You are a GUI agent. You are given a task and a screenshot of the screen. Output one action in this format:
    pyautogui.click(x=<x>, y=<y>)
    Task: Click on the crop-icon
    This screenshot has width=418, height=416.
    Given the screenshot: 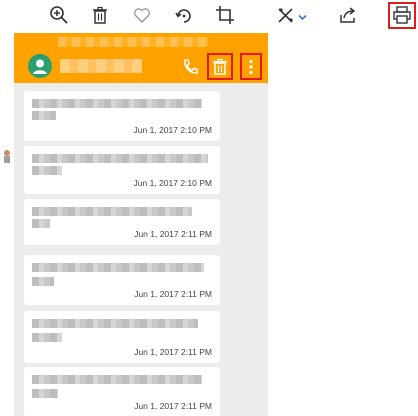 What is the action you would take?
    pyautogui.click(x=225, y=15)
    